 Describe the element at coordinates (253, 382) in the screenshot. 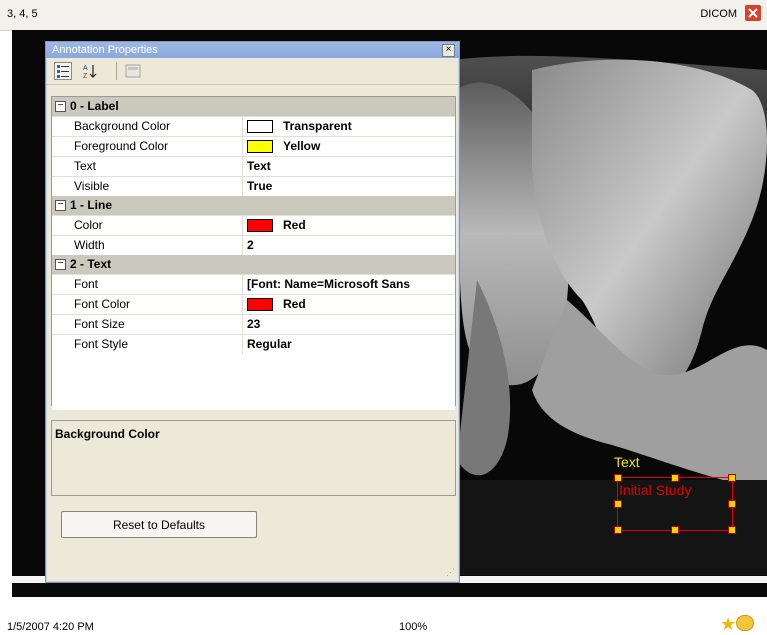

I see `grid-empty-area` at that location.